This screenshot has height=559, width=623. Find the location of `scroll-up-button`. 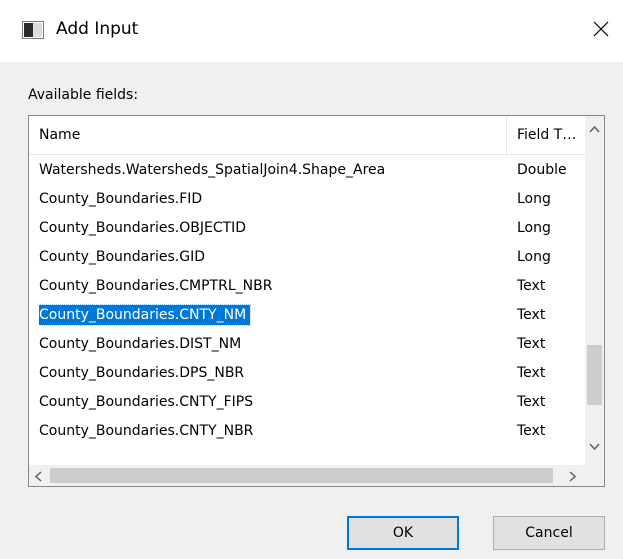

scroll-up-button is located at coordinates (594, 129).